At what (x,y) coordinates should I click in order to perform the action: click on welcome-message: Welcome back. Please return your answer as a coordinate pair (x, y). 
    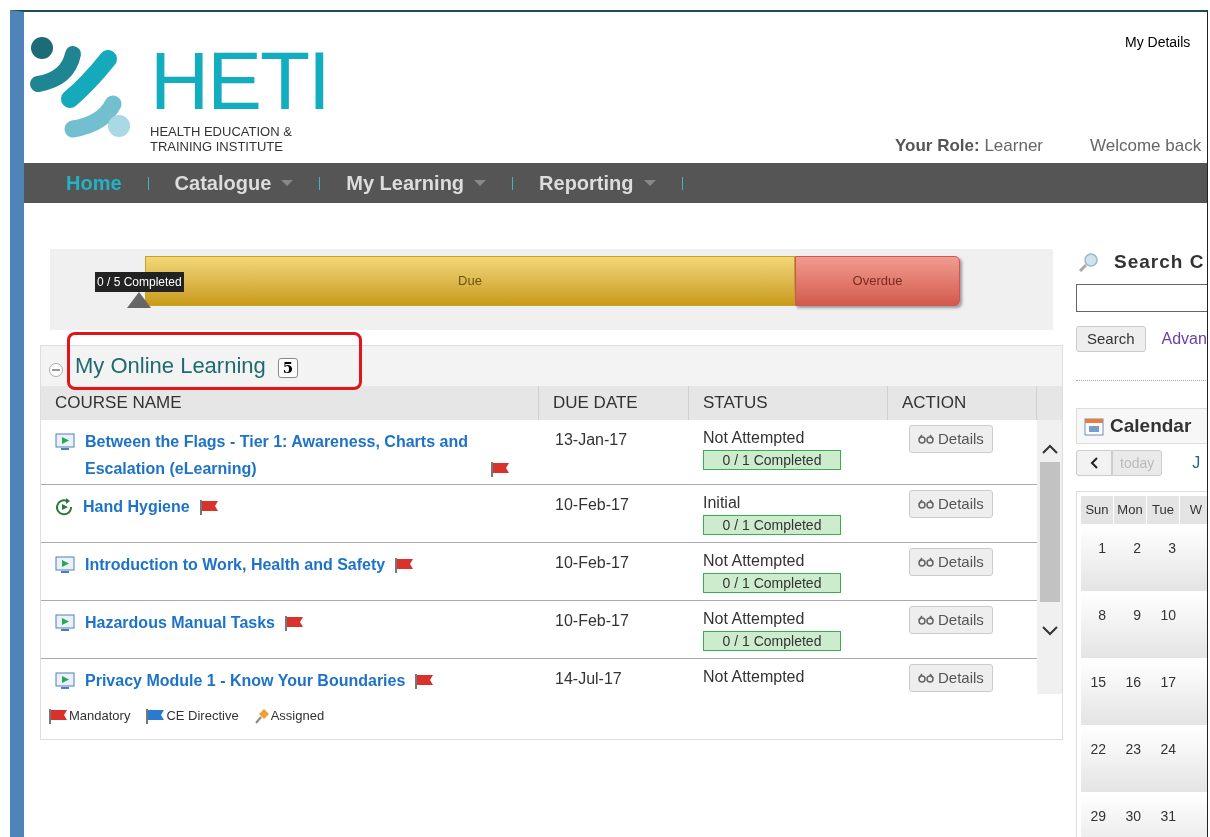
    Looking at the image, I should click on (1146, 146).